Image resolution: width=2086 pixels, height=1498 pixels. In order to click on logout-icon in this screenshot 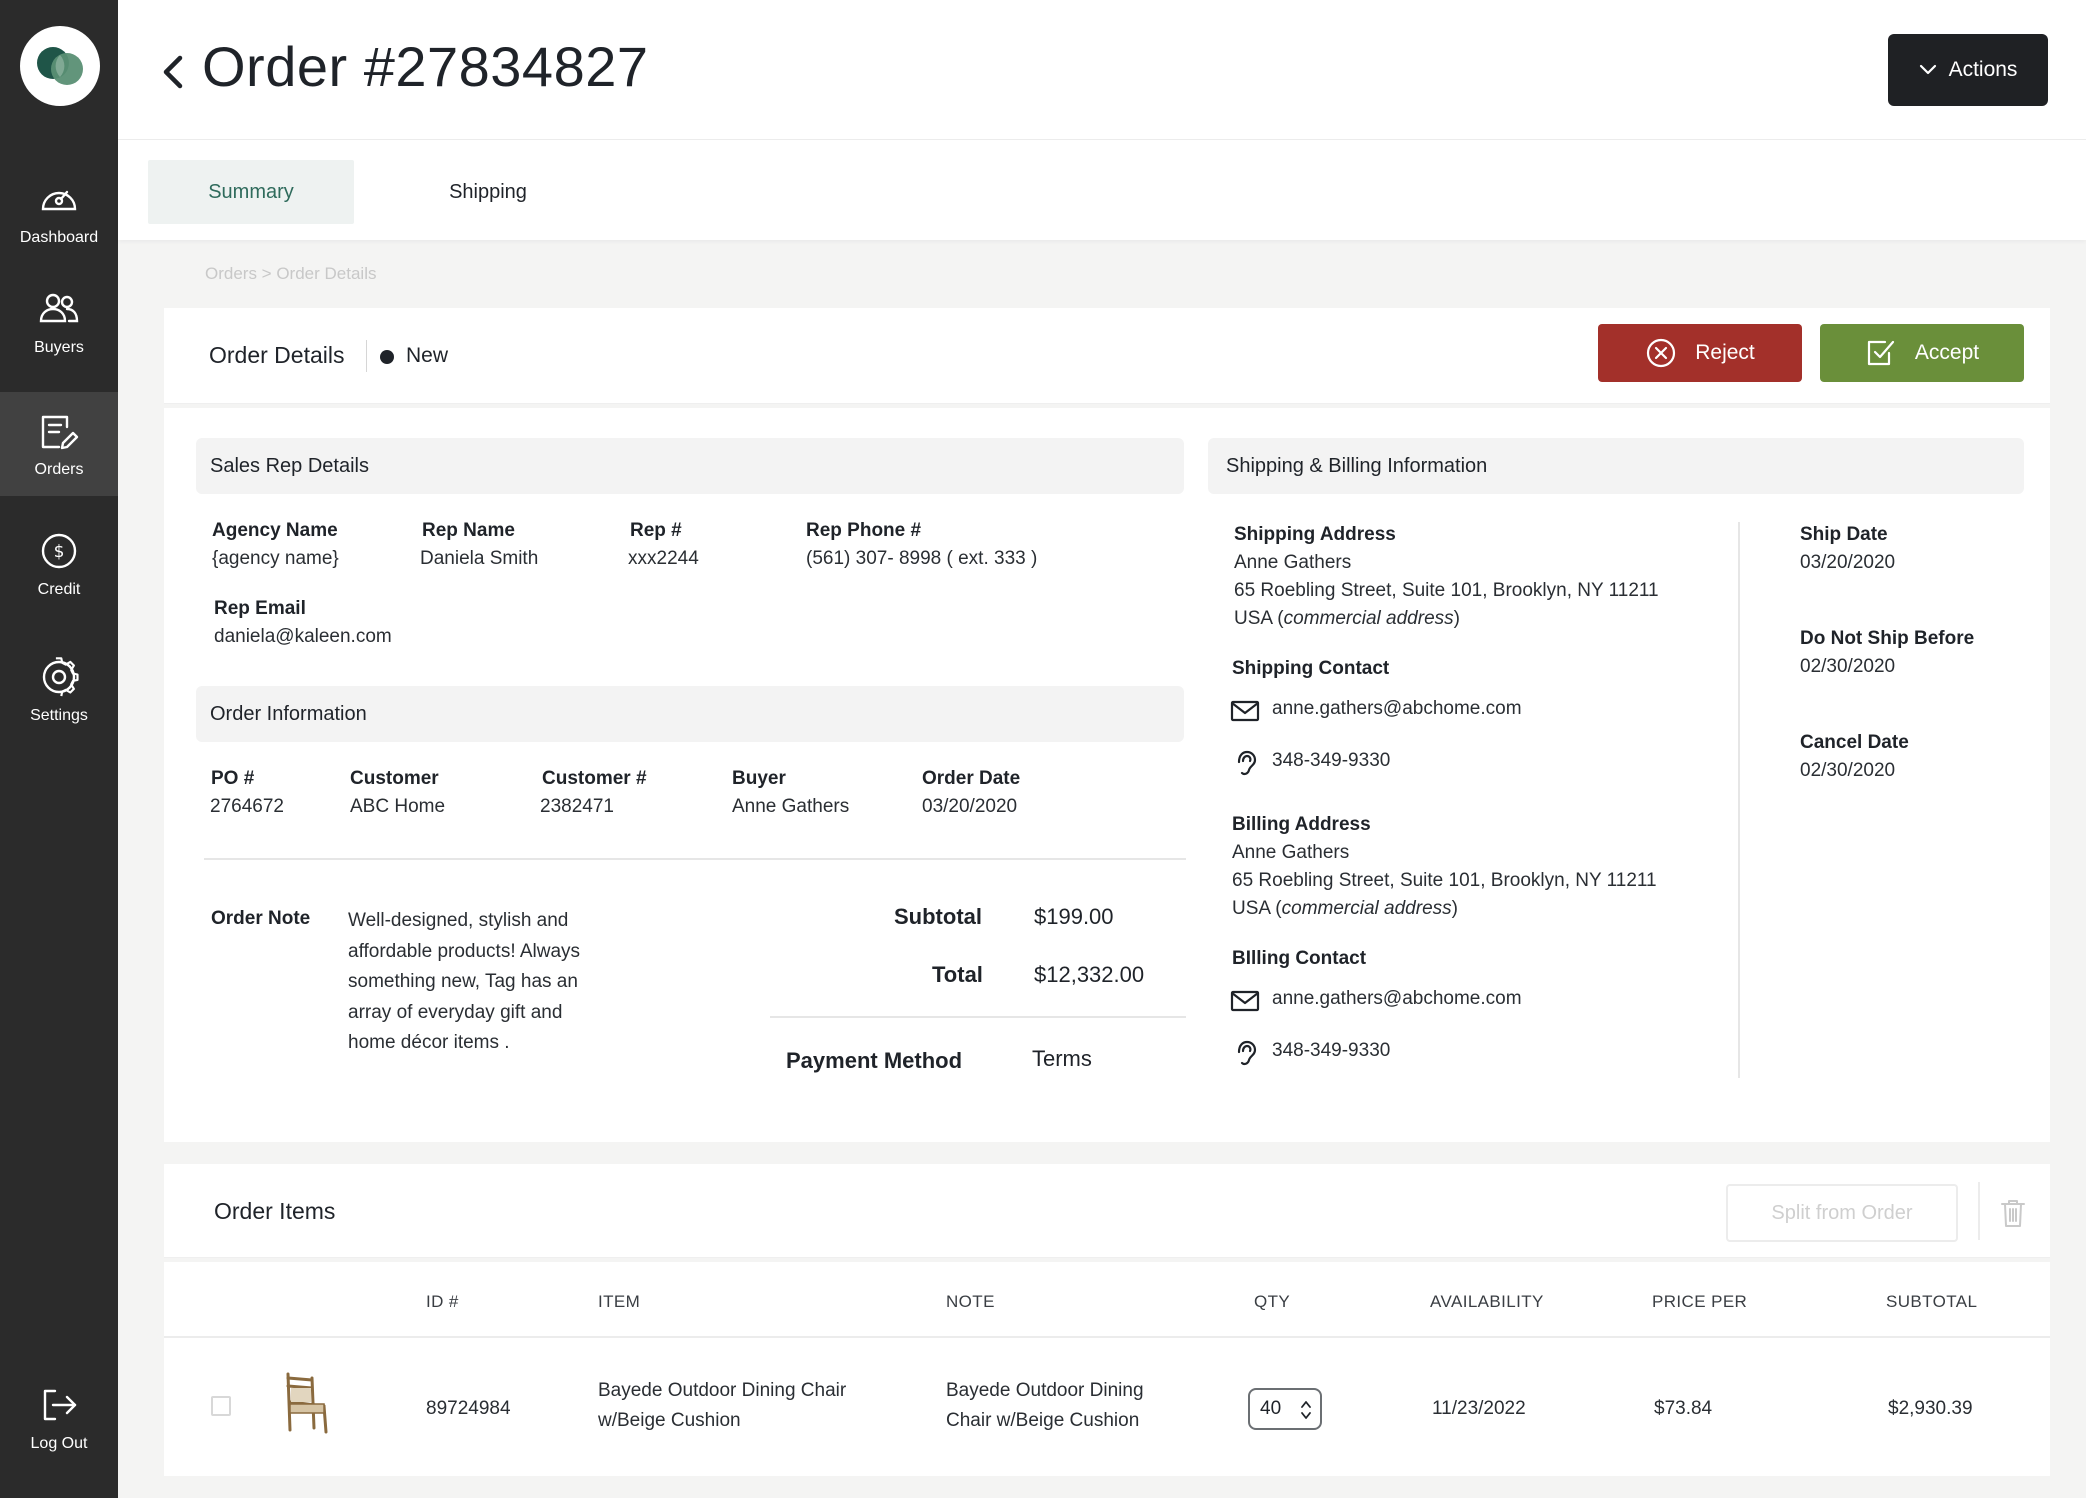, I will do `click(60, 1405)`.